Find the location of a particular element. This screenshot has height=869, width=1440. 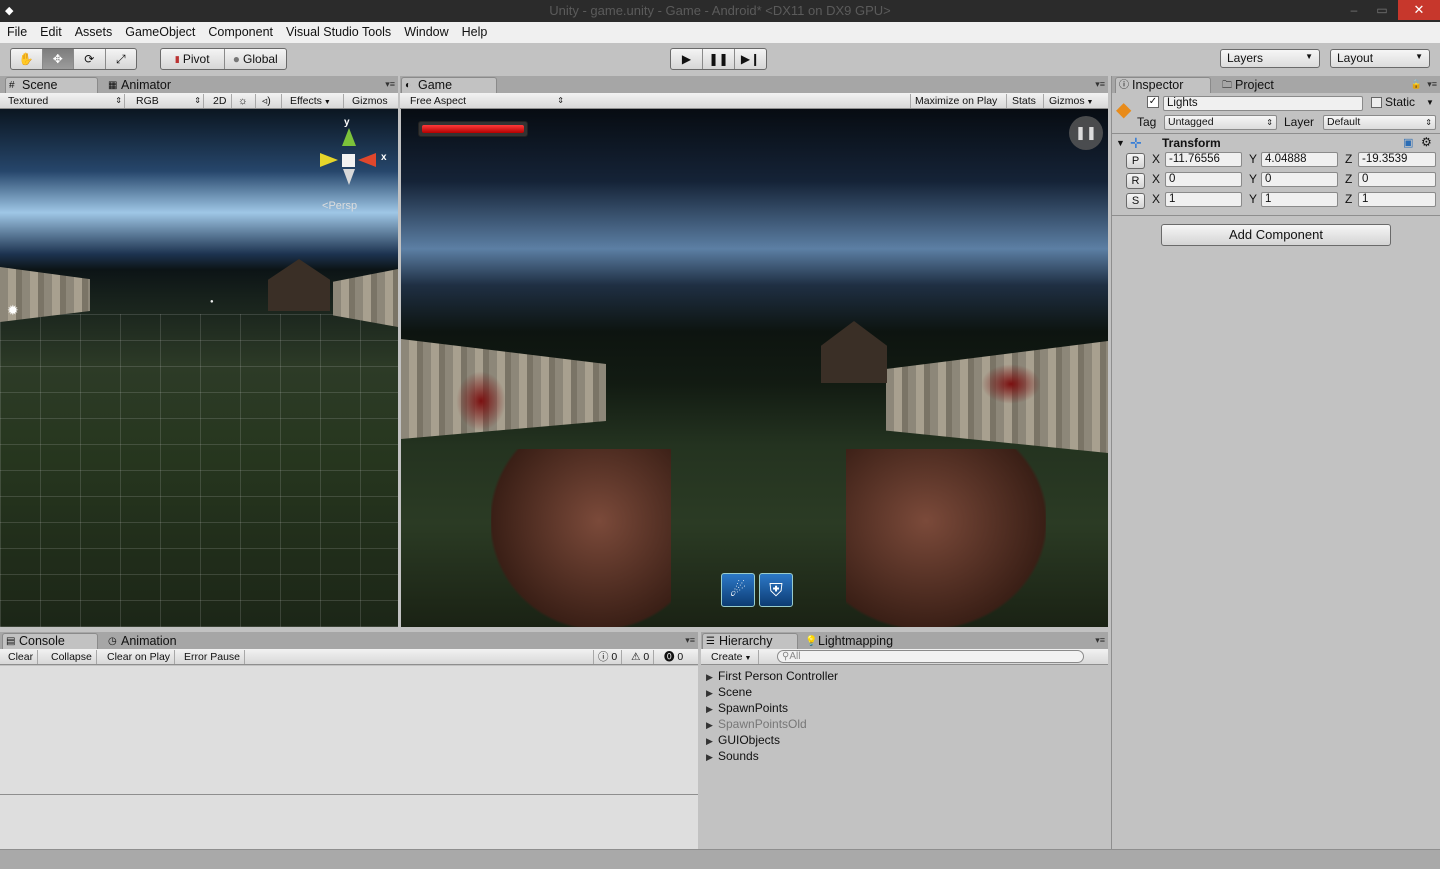

clear-on-play-toggle: Clear on Play is located at coordinates (139, 657).